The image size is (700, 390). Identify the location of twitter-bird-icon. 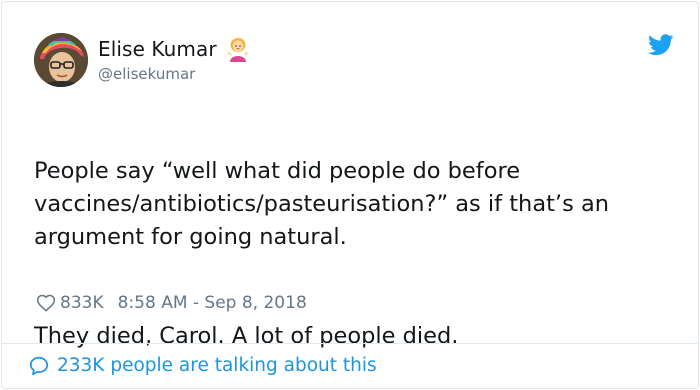
(661, 45).